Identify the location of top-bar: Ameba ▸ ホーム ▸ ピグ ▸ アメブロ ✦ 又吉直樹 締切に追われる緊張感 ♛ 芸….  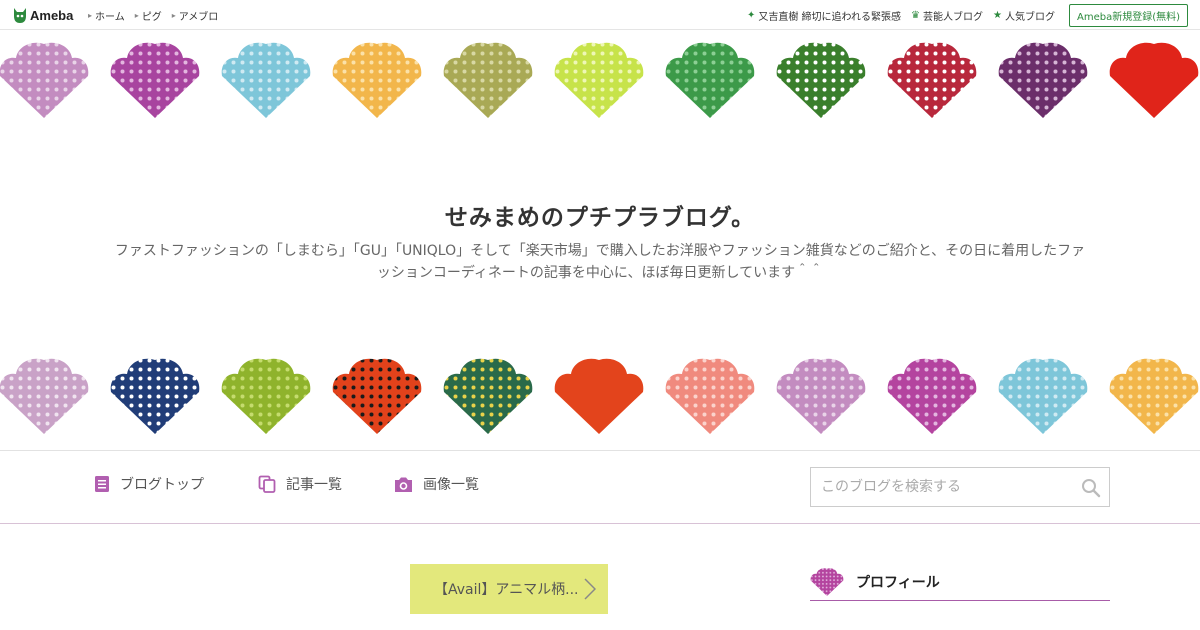
(600, 15).